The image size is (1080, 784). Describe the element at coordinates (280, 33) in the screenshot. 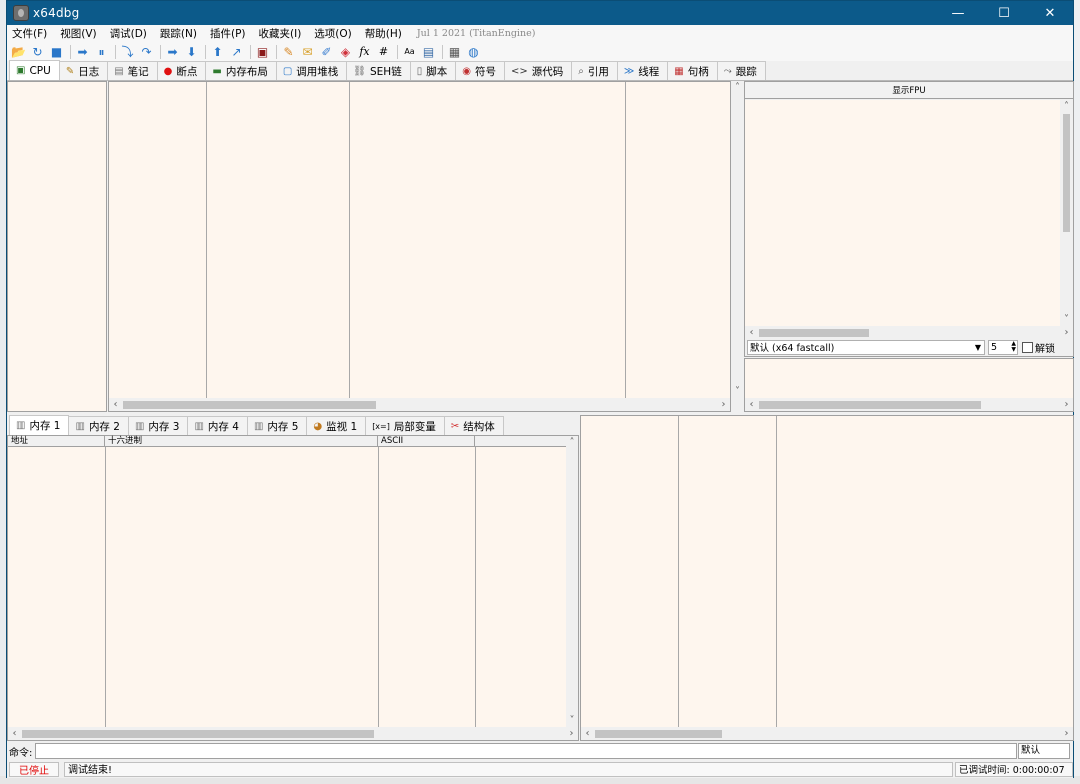

I see `menu-favourites: 收藏夹(I)` at that location.